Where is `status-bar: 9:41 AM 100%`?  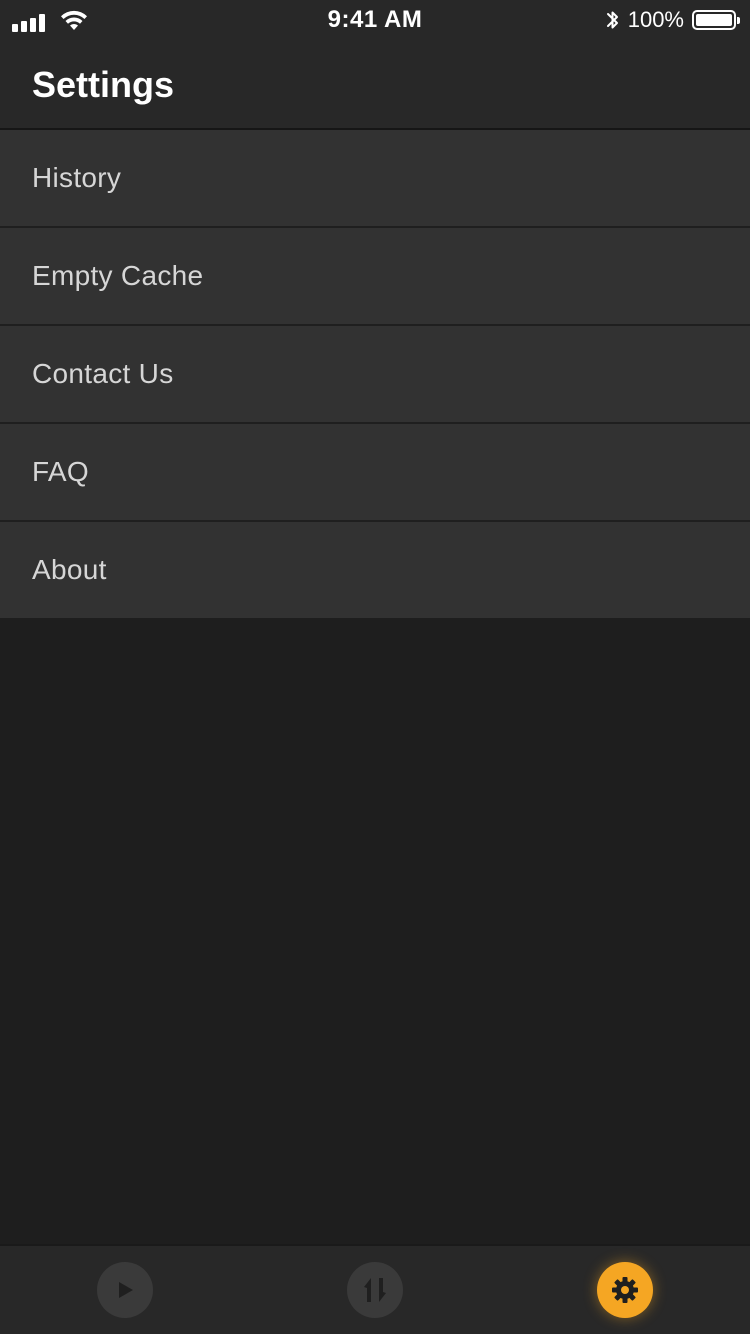 status-bar: 9:41 AM 100% is located at coordinates (375, 20).